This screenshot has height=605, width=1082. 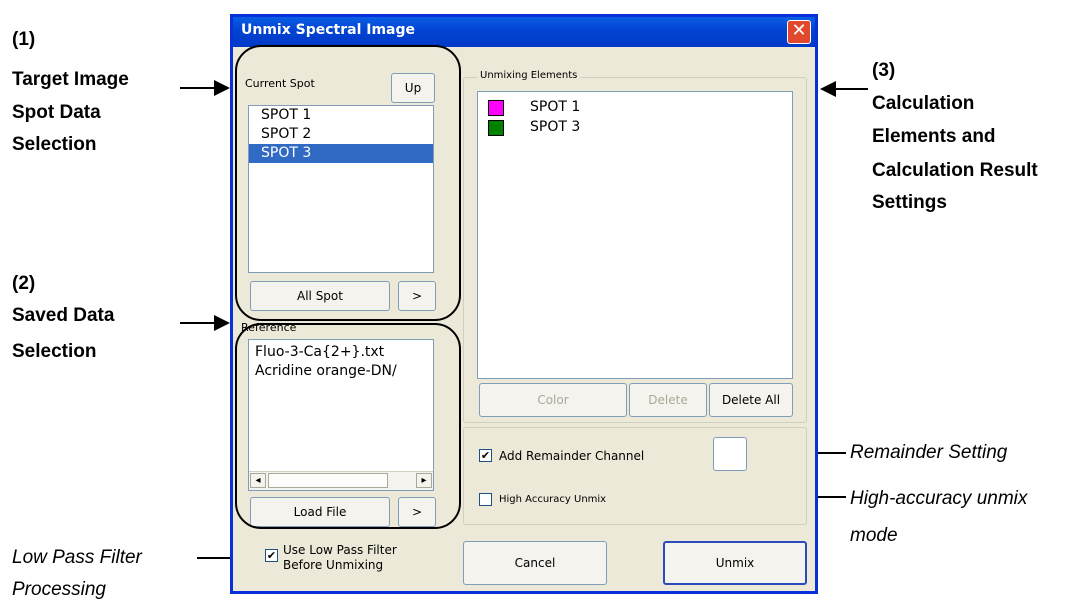 What do you see at coordinates (851, 89) in the screenshot?
I see `annotation-3-arrow-line` at bounding box center [851, 89].